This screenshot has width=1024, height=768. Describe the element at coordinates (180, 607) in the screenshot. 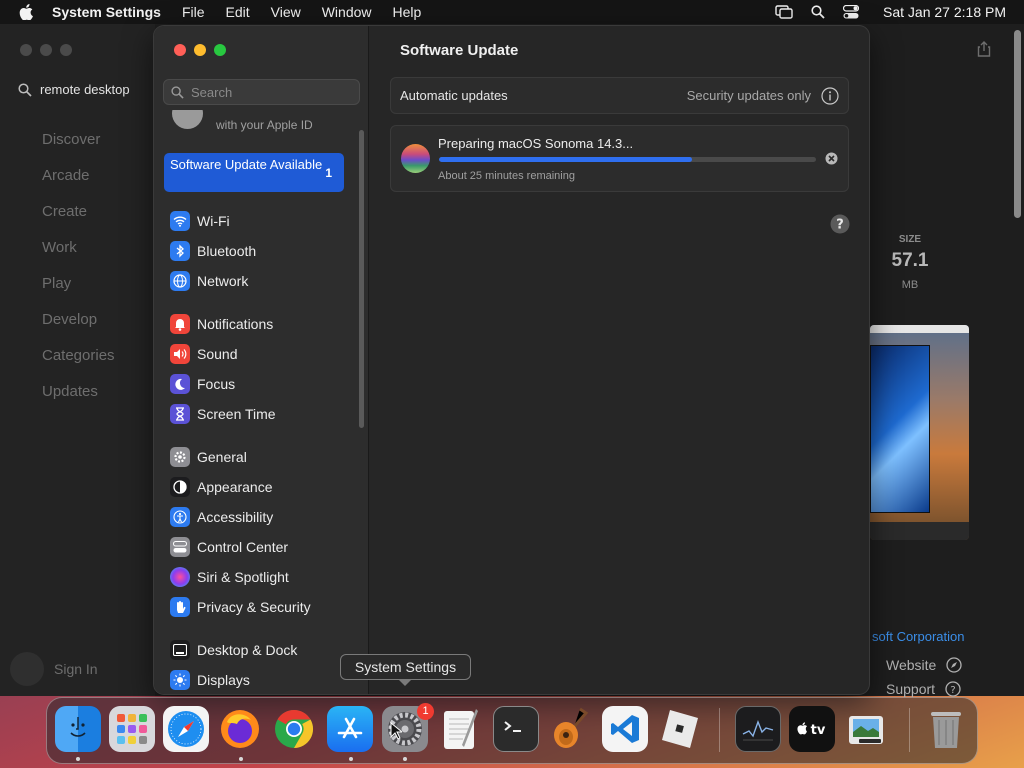

I see `hand-icon` at that location.